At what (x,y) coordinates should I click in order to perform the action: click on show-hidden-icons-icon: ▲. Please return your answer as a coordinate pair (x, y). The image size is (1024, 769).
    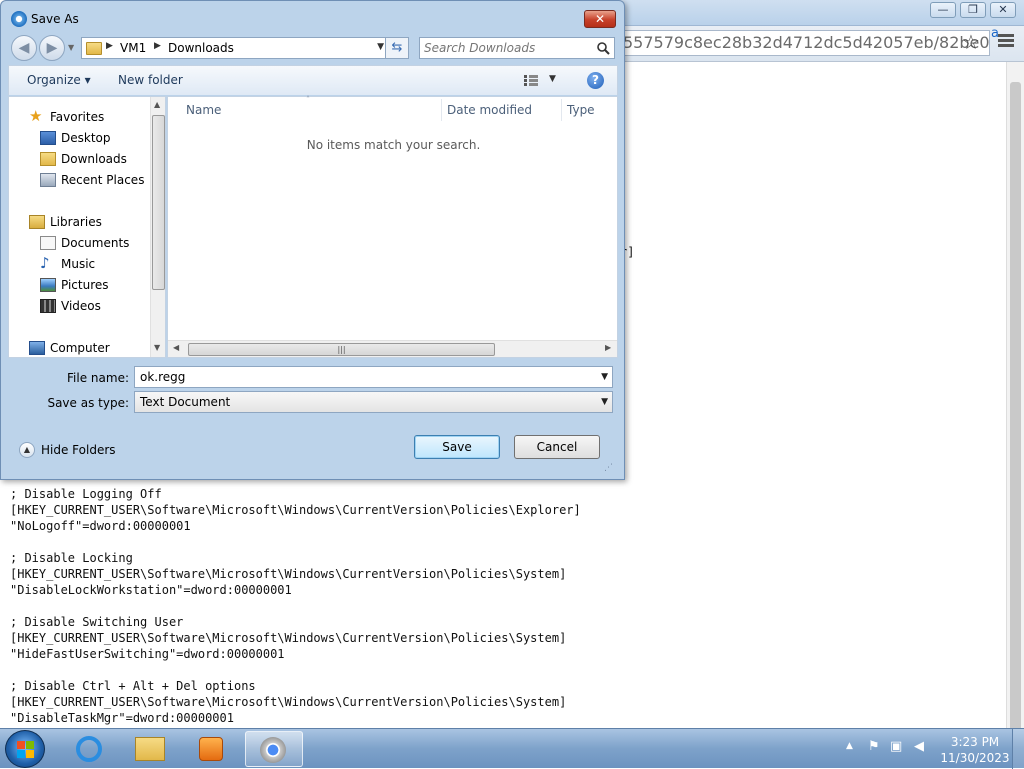
    Looking at the image, I should click on (849, 746).